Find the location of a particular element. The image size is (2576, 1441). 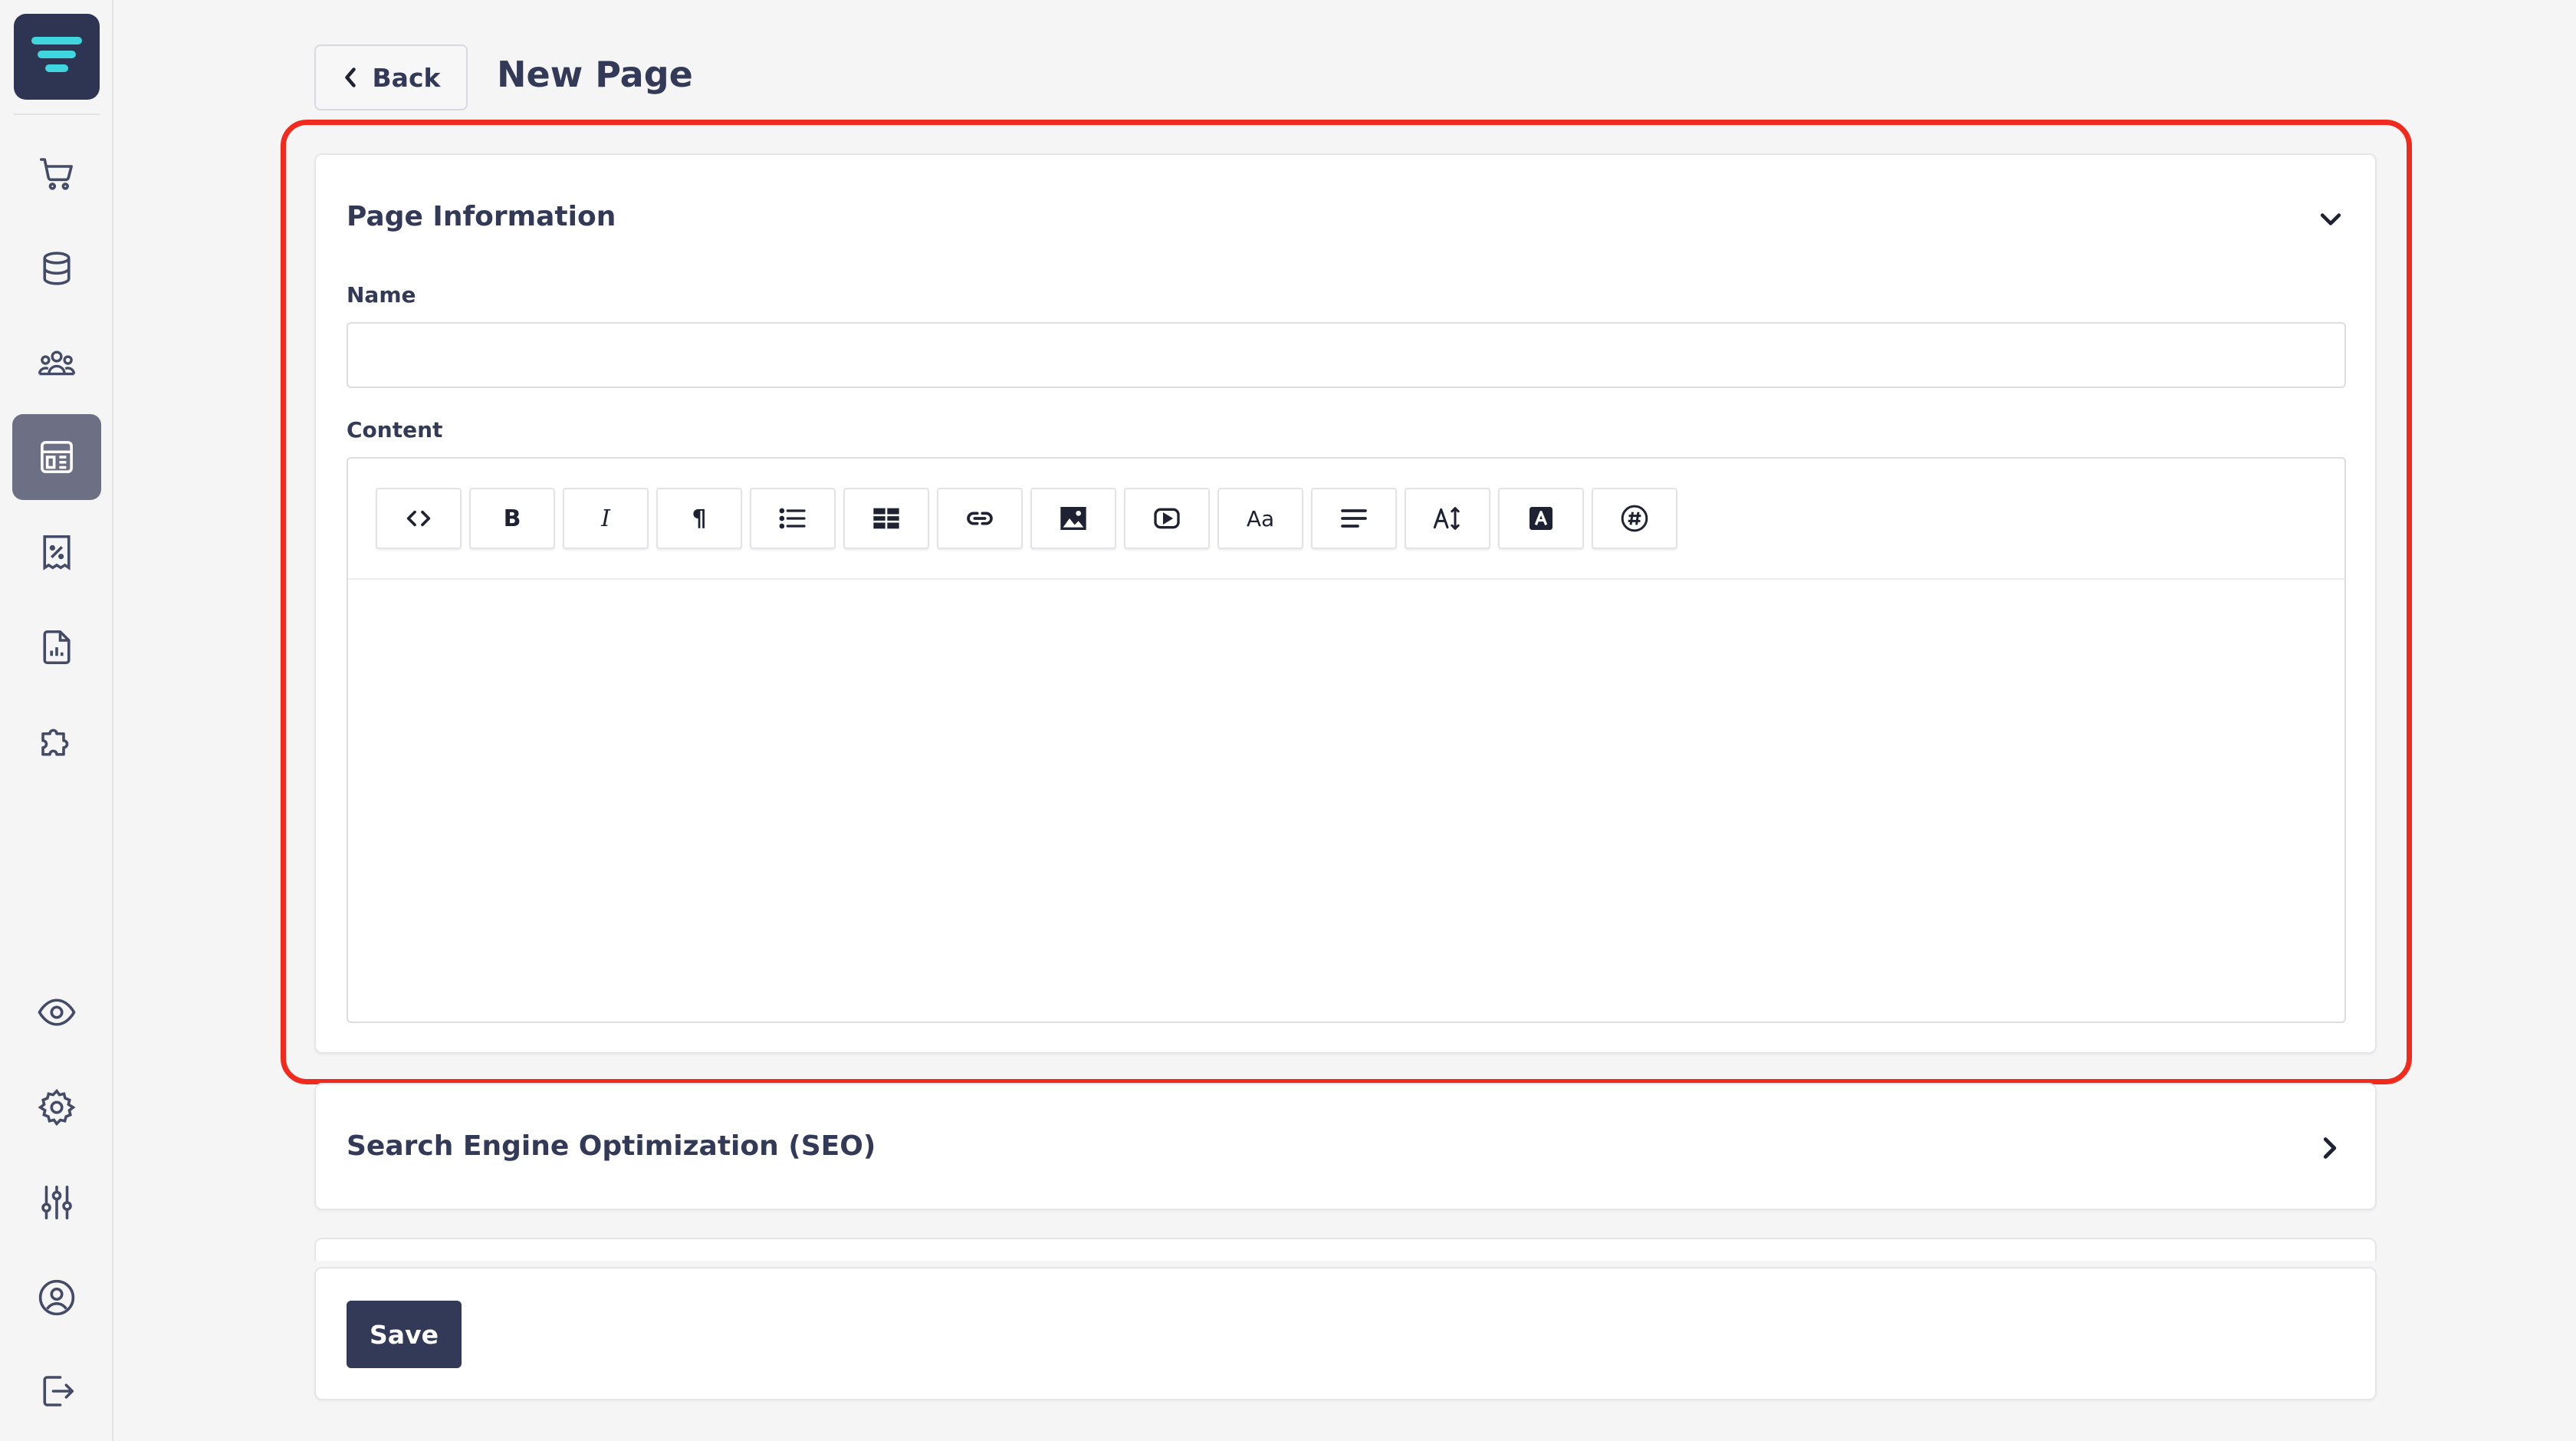

line-height-icon is located at coordinates (1447, 518).